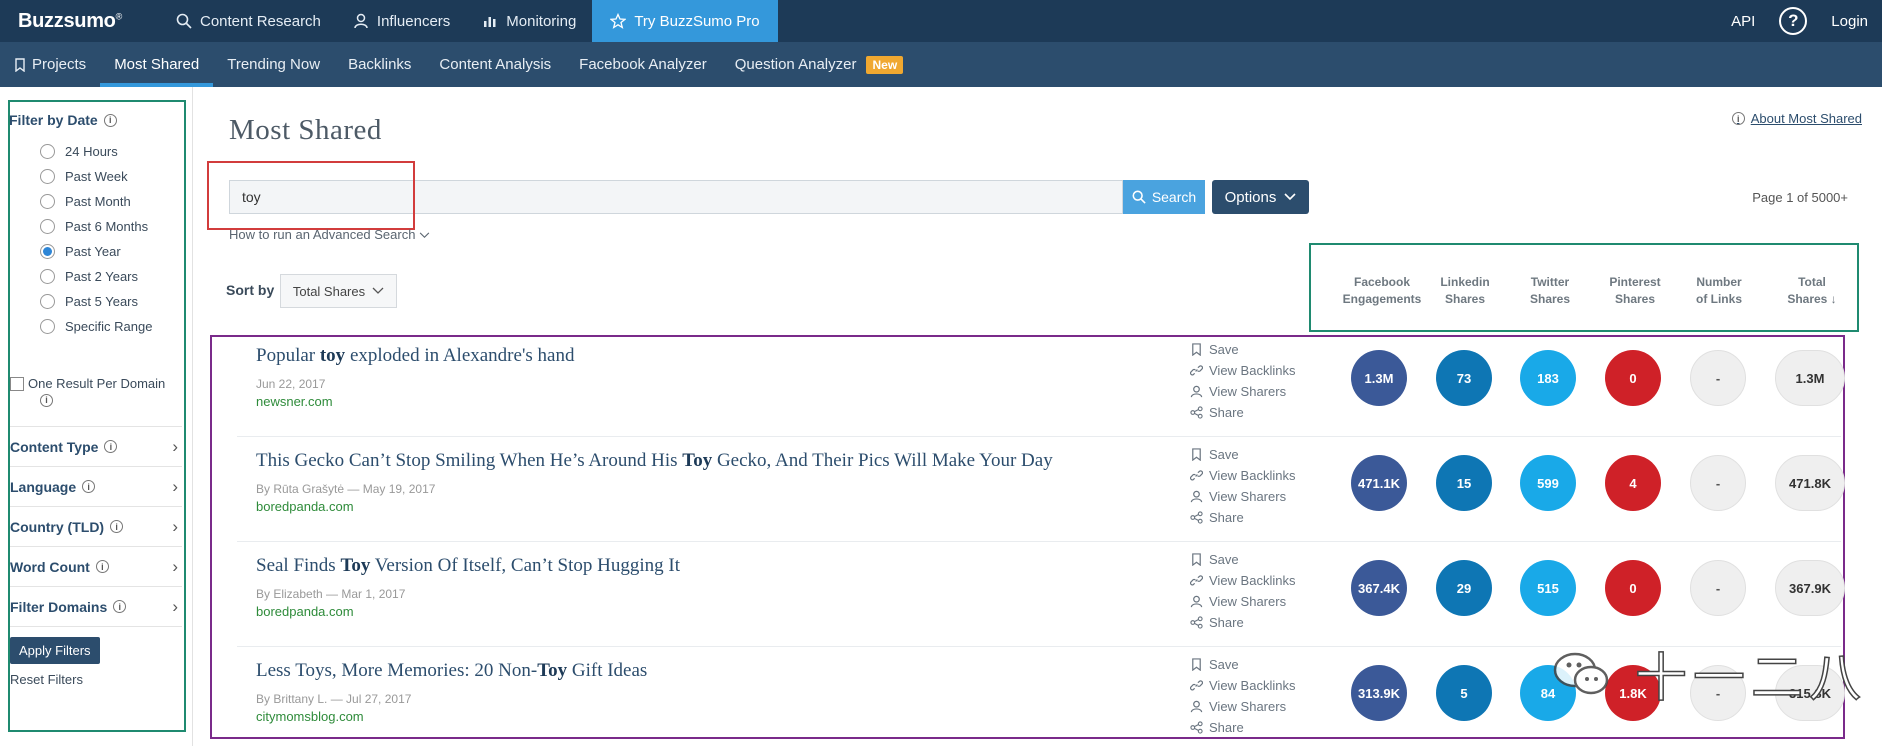 This screenshot has width=1882, height=746. Describe the element at coordinates (55, 650) in the screenshot. I see `apply-filters-button: Apply Filters` at that location.